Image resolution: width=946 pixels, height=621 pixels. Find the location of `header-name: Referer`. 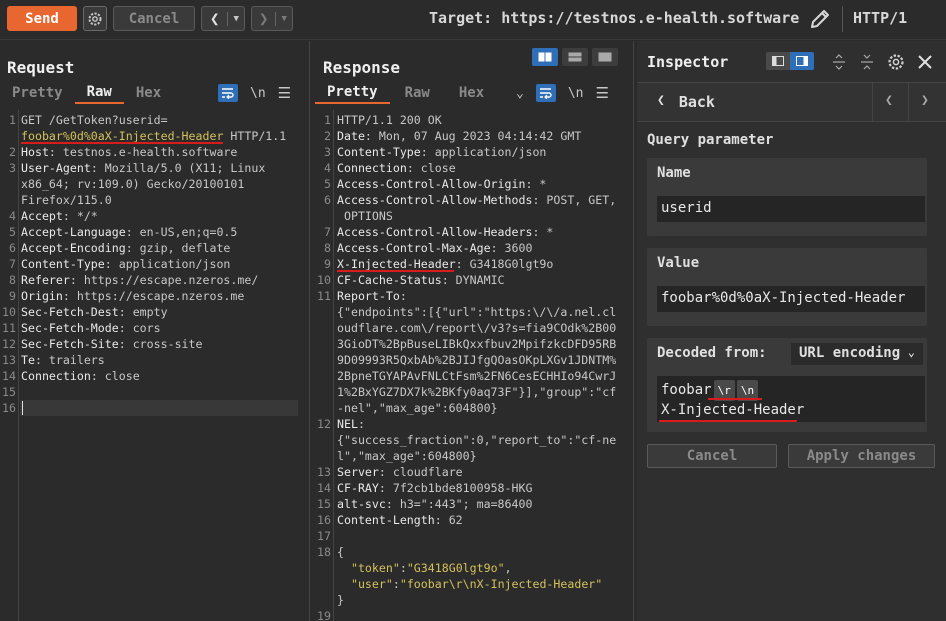

header-name: Referer is located at coordinates (45, 280).